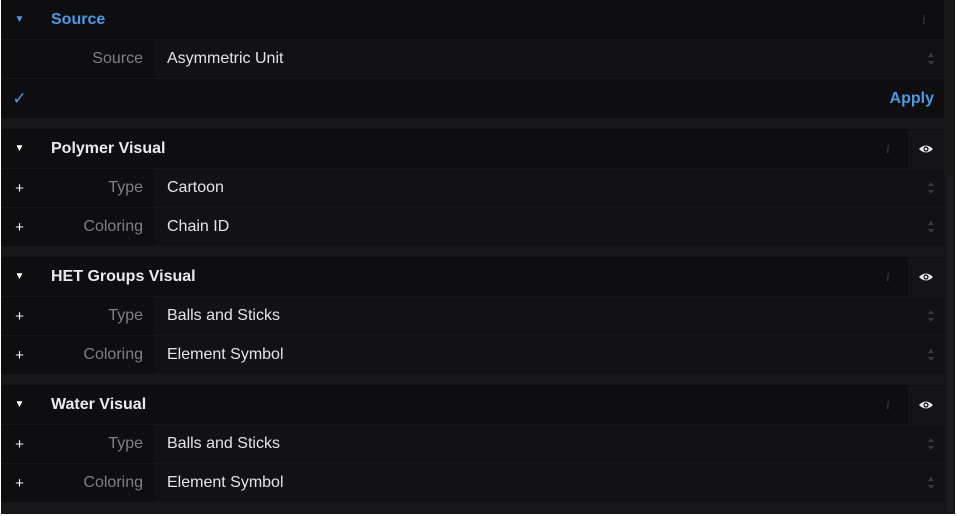 This screenshot has height=516, width=957. Describe the element at coordinates (949, 344) in the screenshot. I see `scrollbar-thumb` at that location.